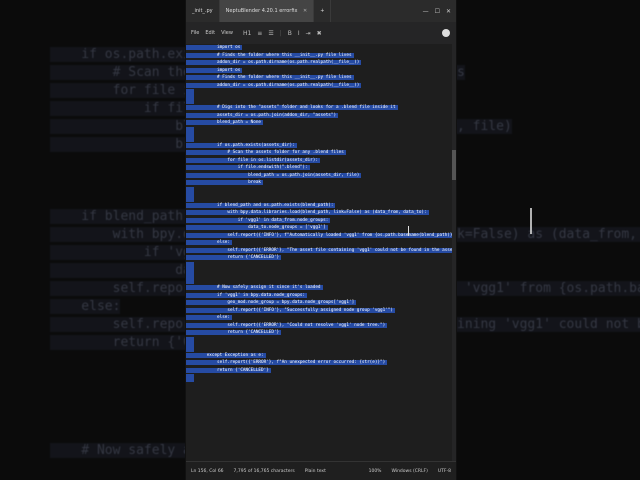 This screenshot has height=480, width=640. I want to click on window-controls: — ☐ ✕, so click(439, 11).